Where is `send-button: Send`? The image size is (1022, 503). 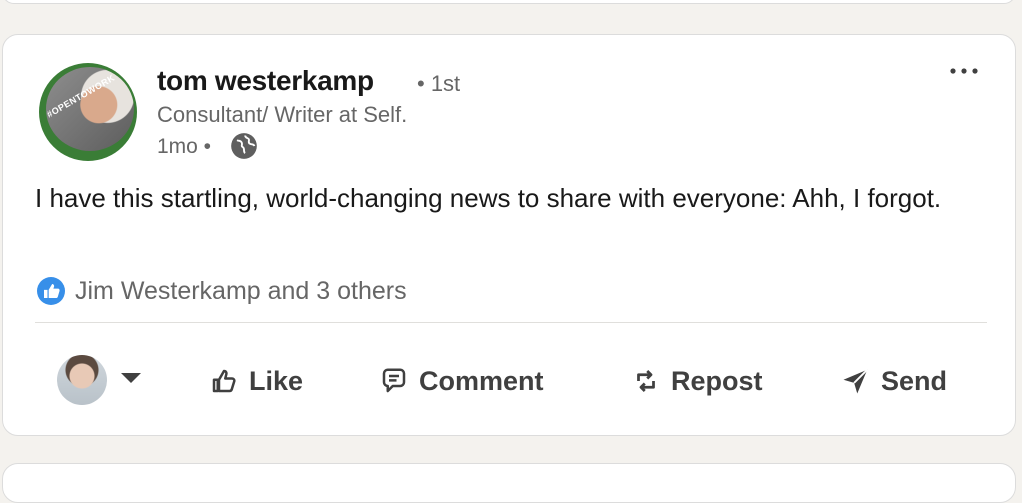
send-button: Send is located at coordinates (894, 381).